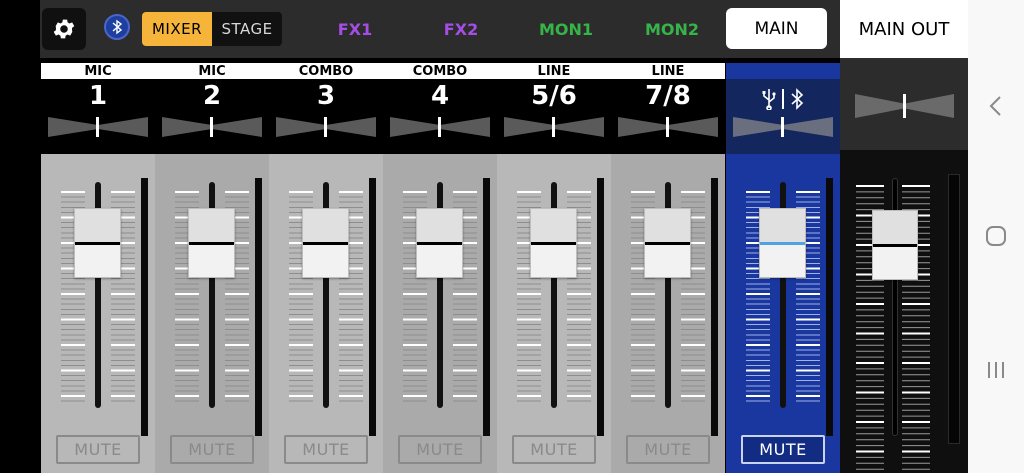 The width and height of the screenshot is (1024, 473). What do you see at coordinates (461, 29) in the screenshot?
I see `tab-fx2: FX2` at bounding box center [461, 29].